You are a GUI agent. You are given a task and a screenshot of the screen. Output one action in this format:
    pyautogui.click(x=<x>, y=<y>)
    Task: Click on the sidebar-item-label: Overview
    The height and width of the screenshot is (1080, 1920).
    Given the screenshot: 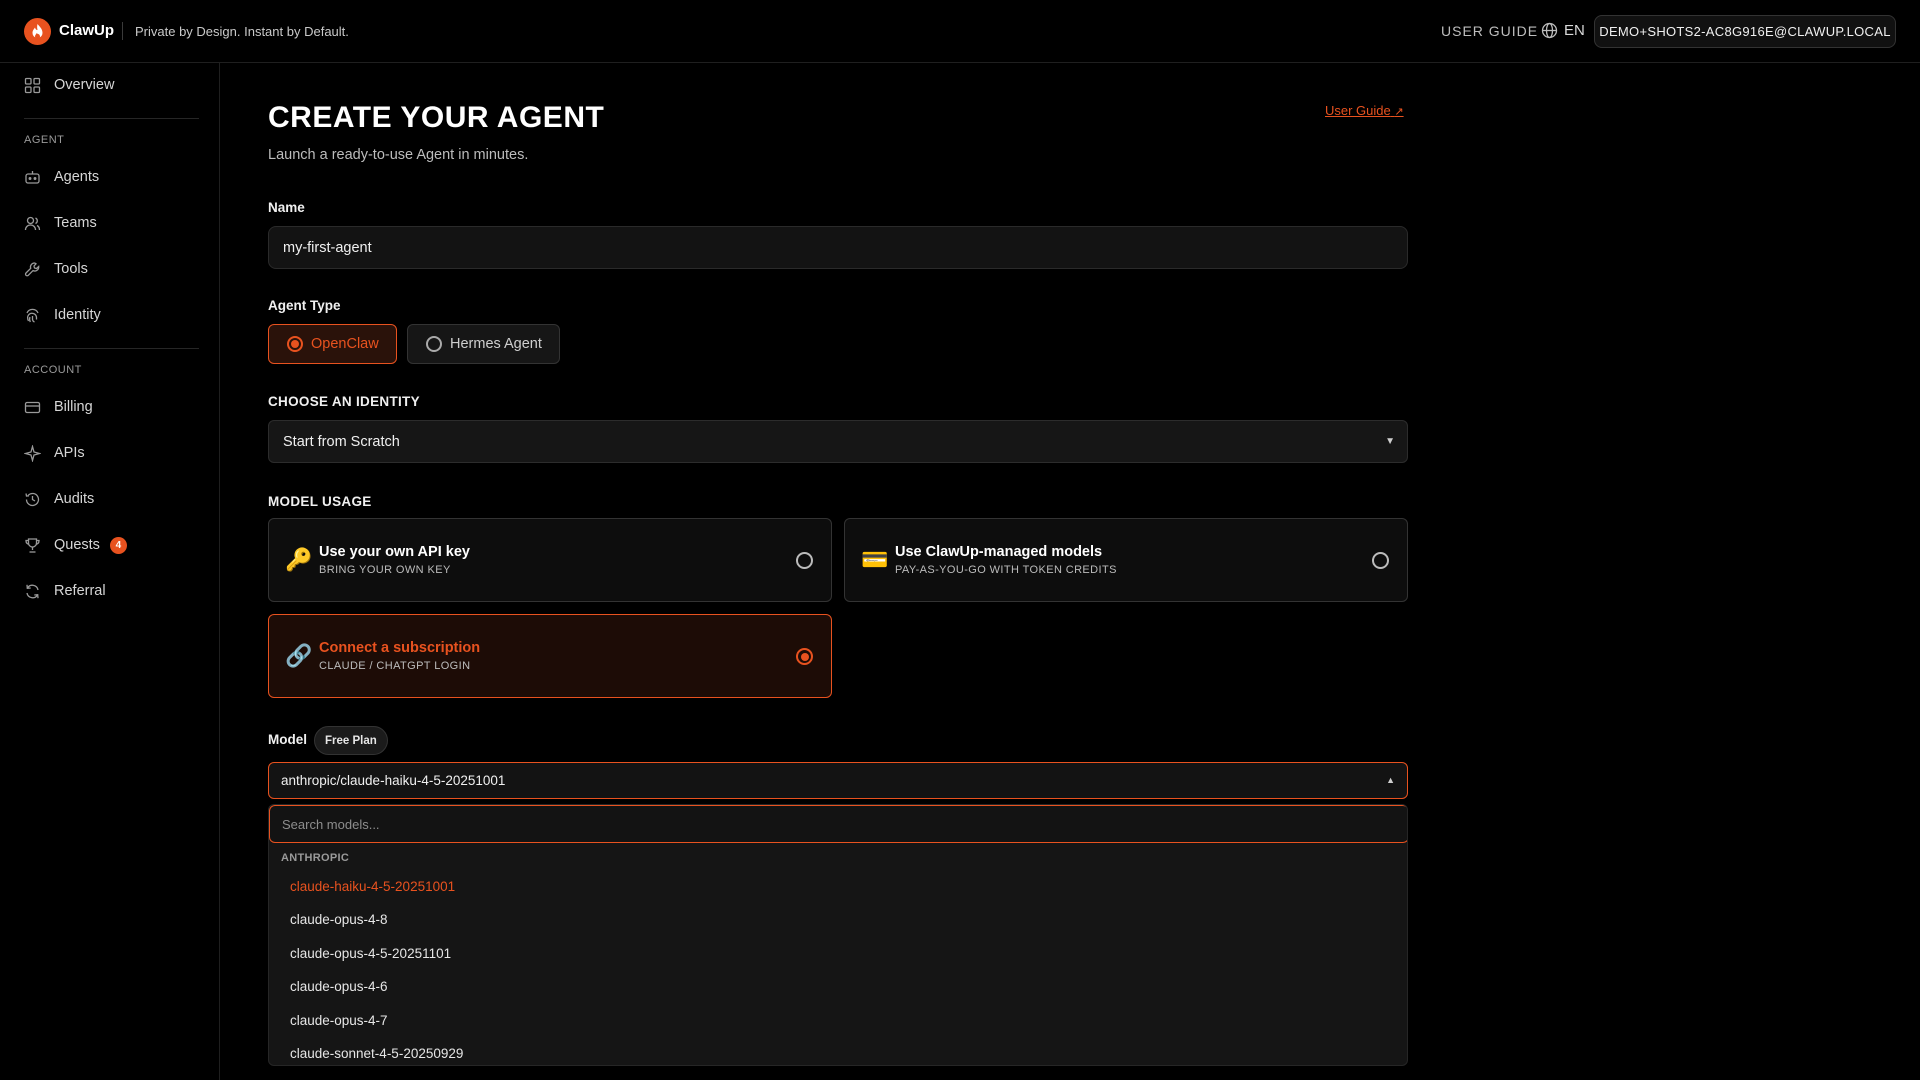 What is the action you would take?
    pyautogui.click(x=84, y=85)
    